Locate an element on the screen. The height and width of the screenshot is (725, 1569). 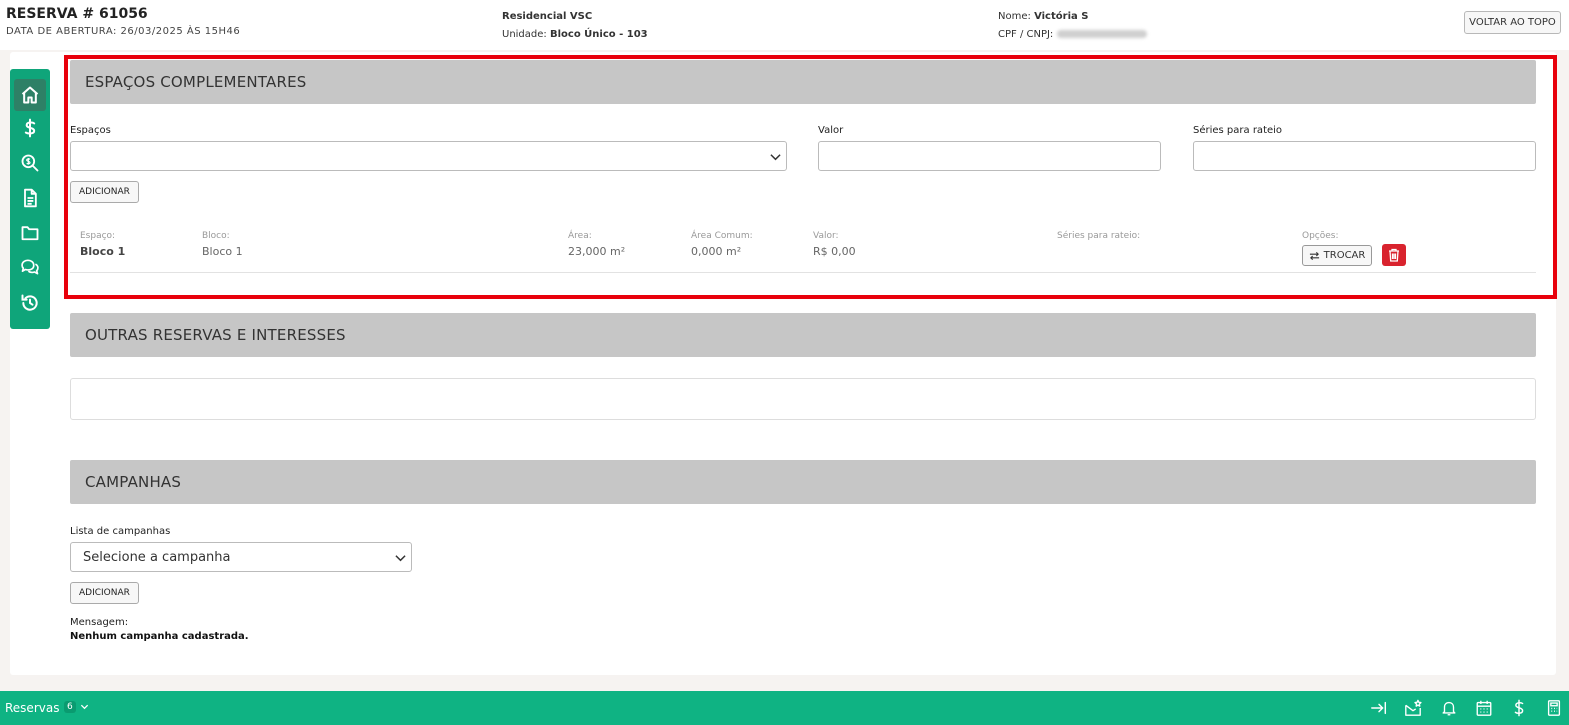
document-icon is located at coordinates (30, 198).